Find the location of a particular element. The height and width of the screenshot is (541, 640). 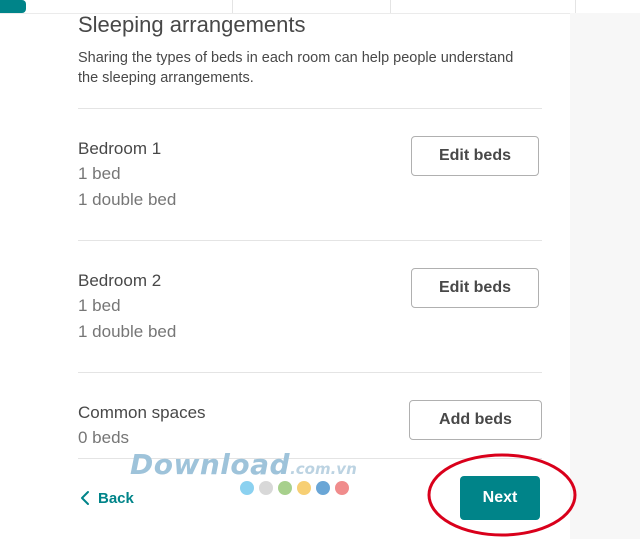

right-side-panel is located at coordinates (605, 276).